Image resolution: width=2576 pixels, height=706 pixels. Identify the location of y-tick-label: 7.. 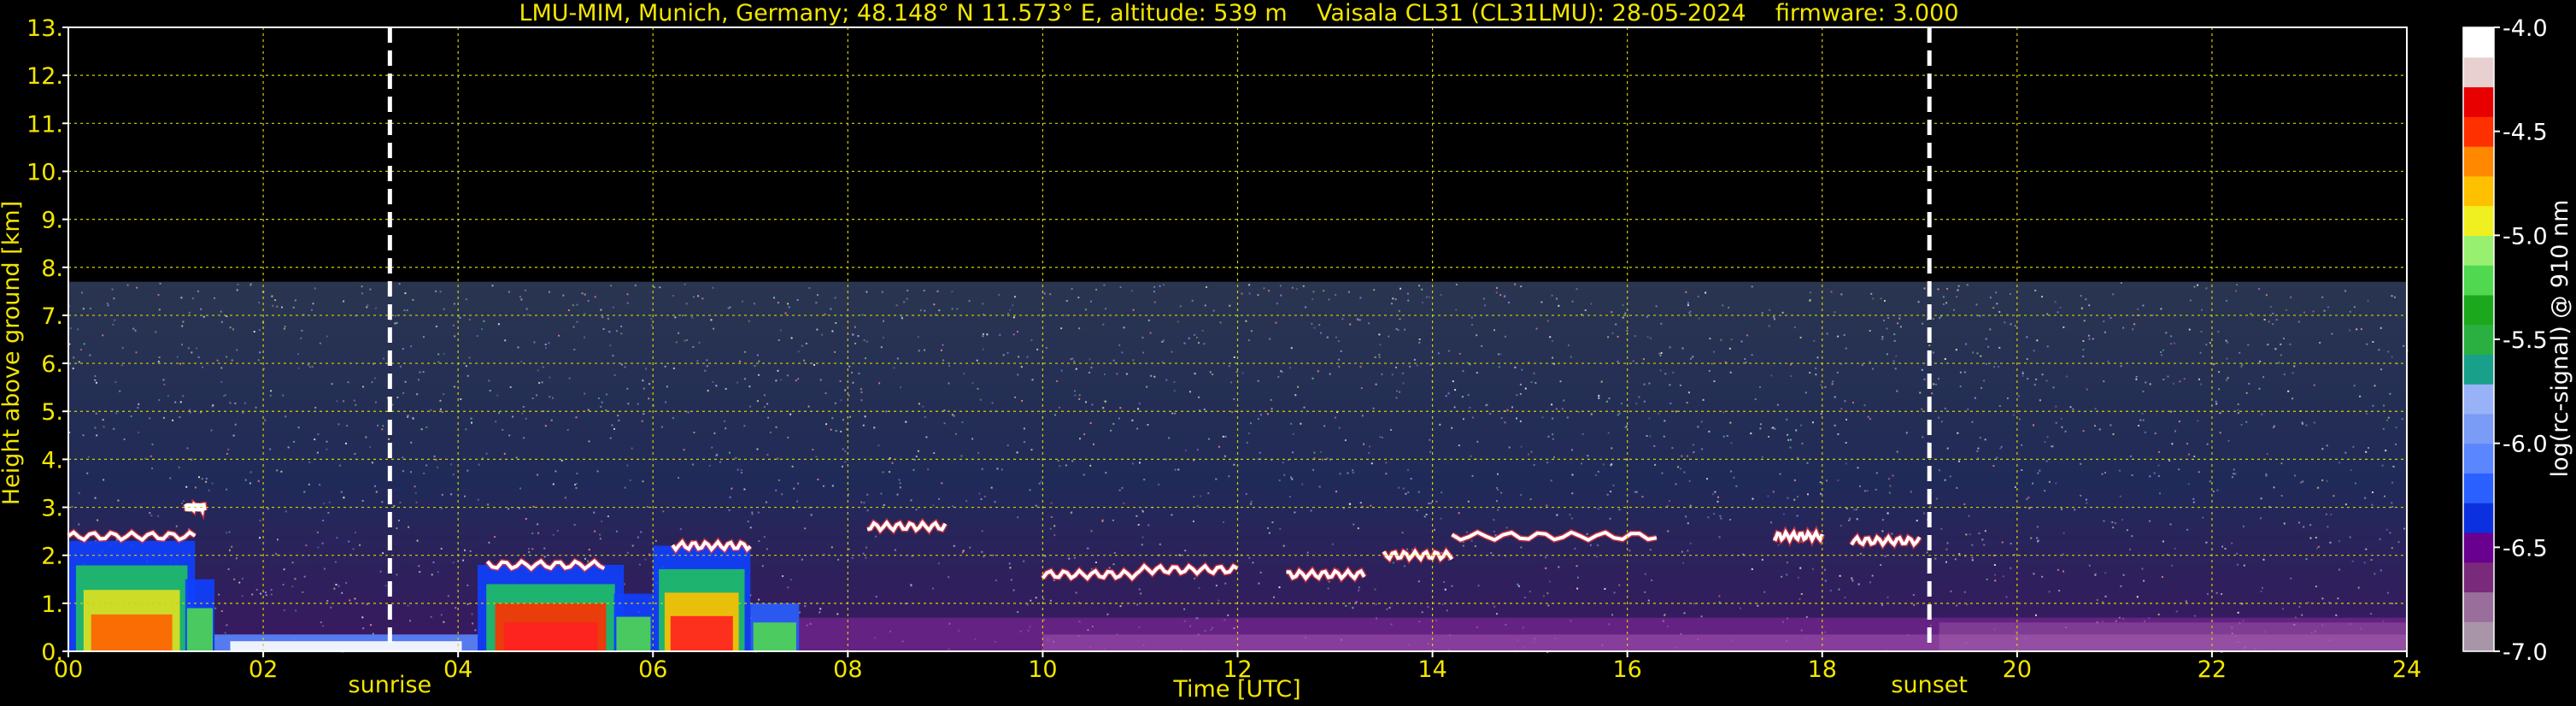
(52, 316).